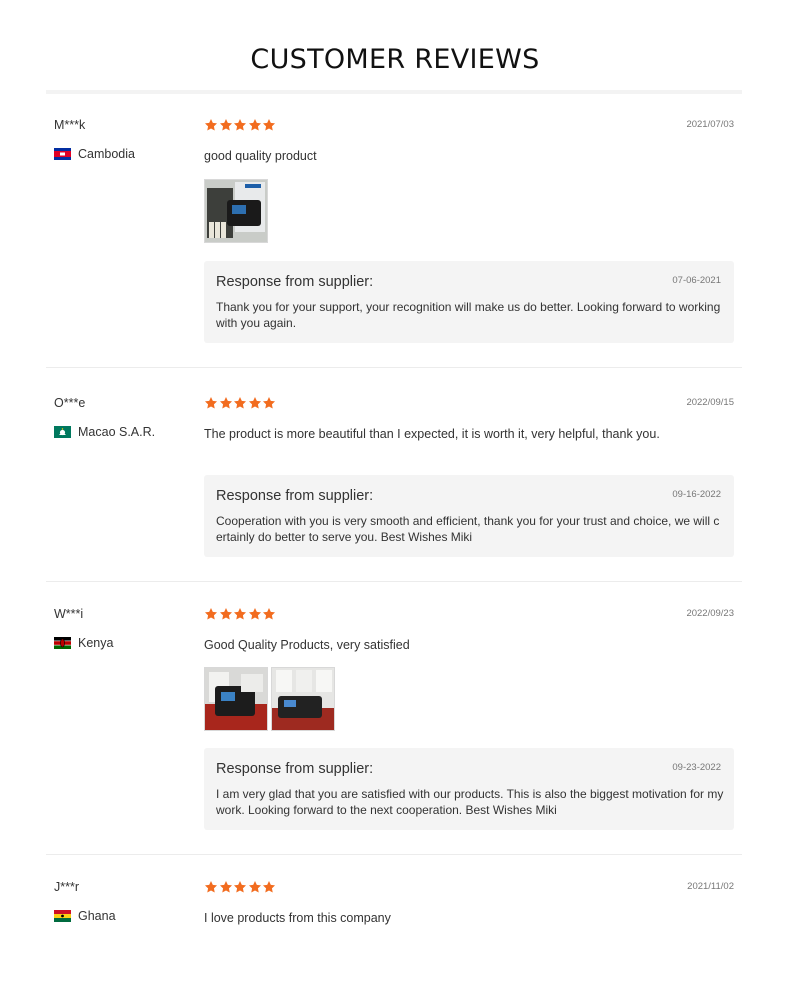  I want to click on review-comment: good quality product, so click(260, 156).